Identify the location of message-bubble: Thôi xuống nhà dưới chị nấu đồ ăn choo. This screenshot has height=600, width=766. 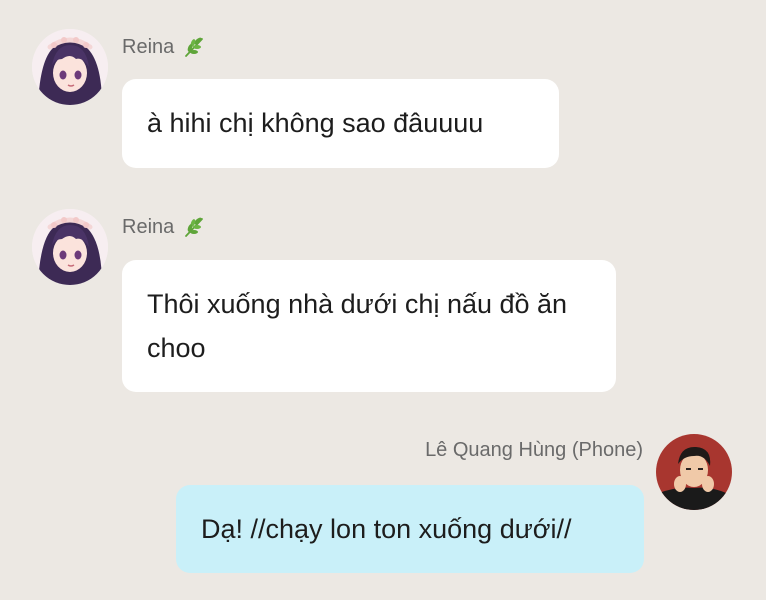
(369, 326).